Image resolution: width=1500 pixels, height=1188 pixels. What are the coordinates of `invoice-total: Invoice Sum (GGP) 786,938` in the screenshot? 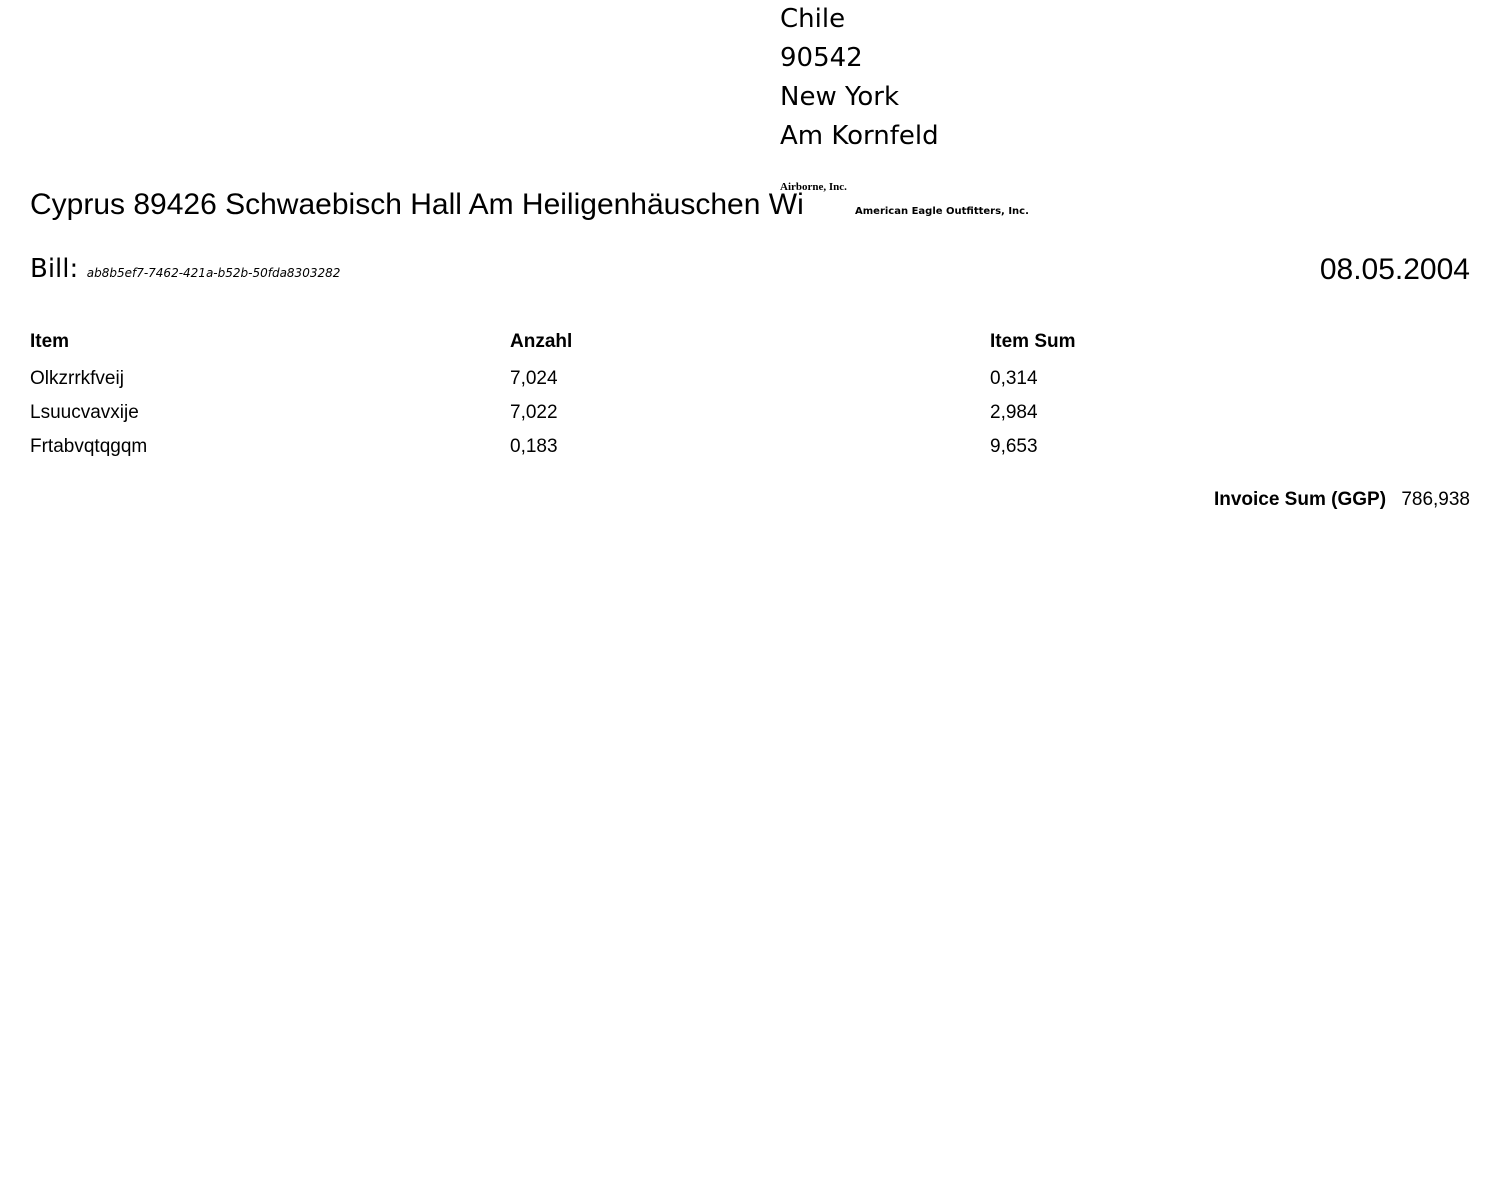 It's located at (1342, 500).